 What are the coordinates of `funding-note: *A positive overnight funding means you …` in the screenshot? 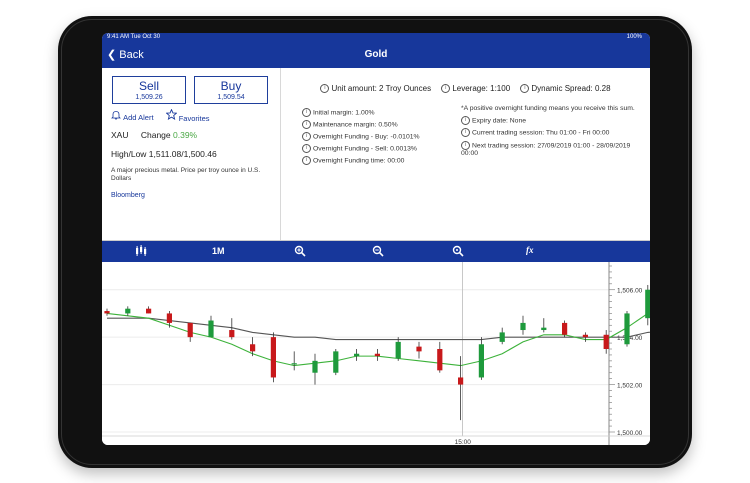 It's located at (548, 108).